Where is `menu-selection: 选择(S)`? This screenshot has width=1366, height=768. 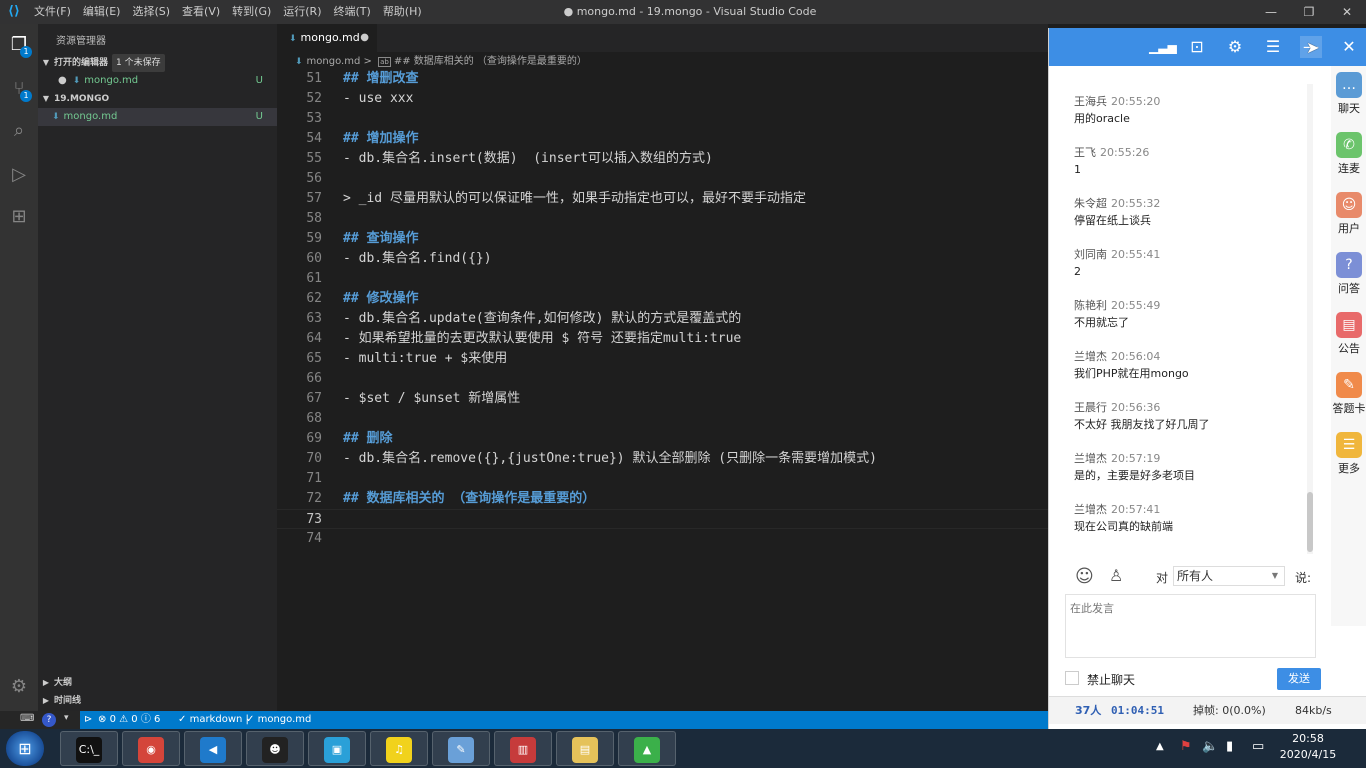 menu-selection: 选择(S) is located at coordinates (151, 12).